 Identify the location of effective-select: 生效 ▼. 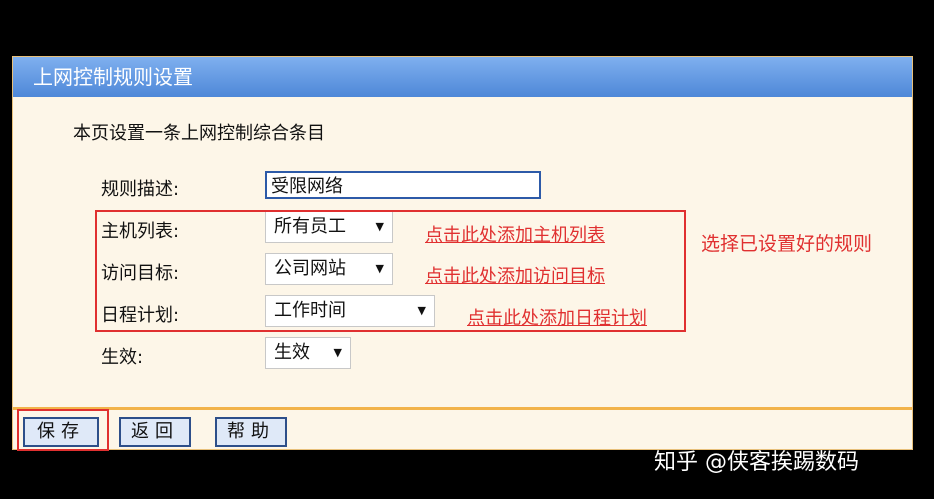
(308, 353).